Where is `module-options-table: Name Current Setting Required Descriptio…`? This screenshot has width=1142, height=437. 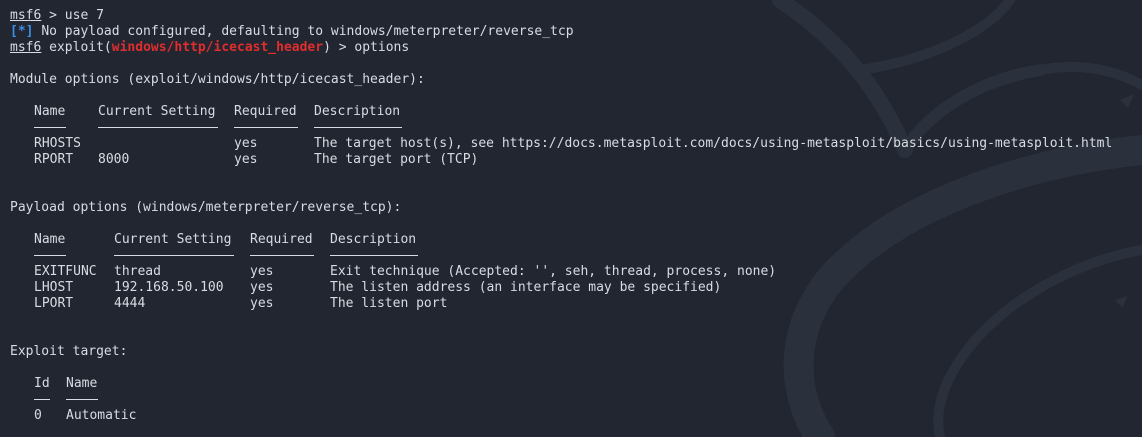 module-options-table: Name Current Setting Required Descriptio… is located at coordinates (561, 136).